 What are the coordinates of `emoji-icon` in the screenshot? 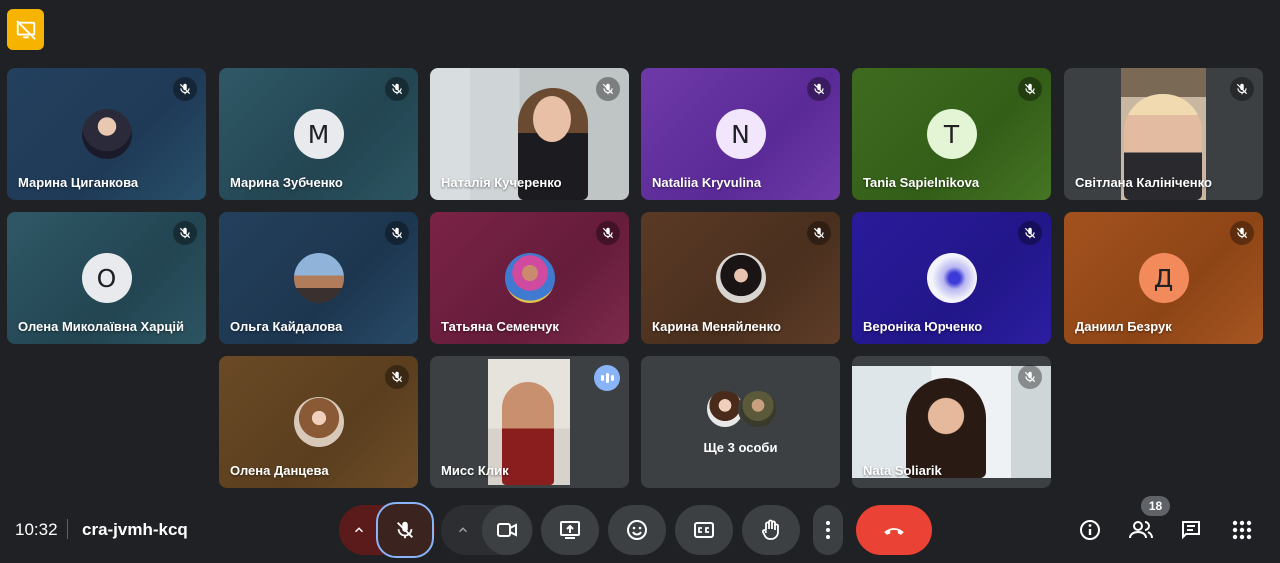 It's located at (637, 530).